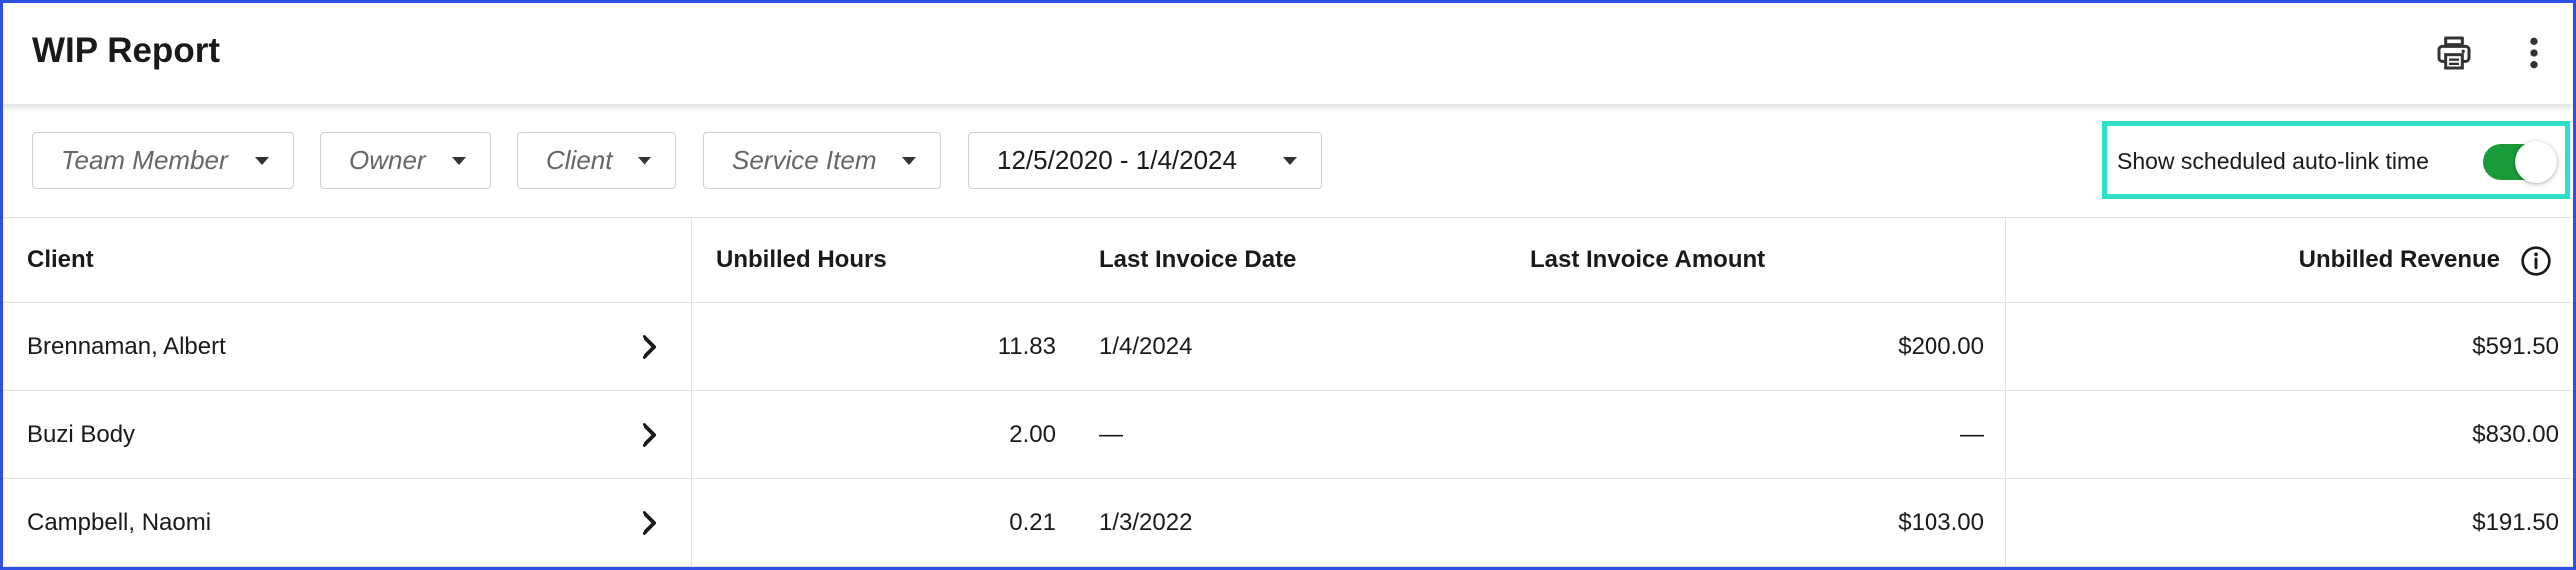 The image size is (2576, 570). I want to click on info-icon, so click(2536, 261).